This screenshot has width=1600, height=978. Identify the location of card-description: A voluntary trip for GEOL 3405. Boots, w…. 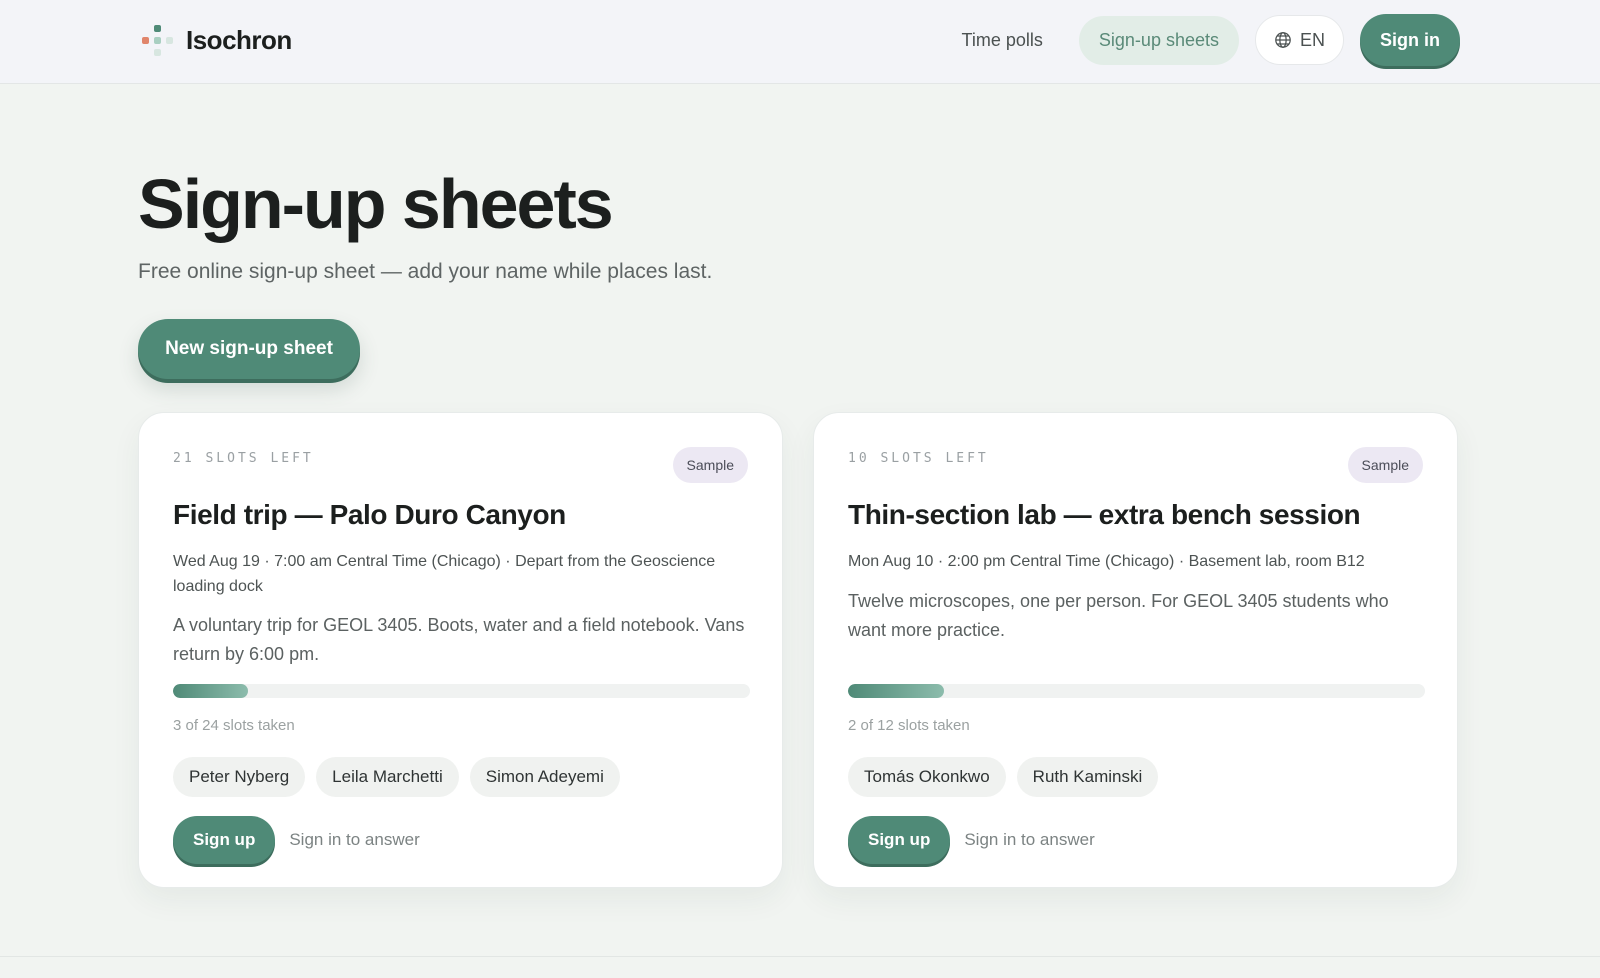
(459, 639).